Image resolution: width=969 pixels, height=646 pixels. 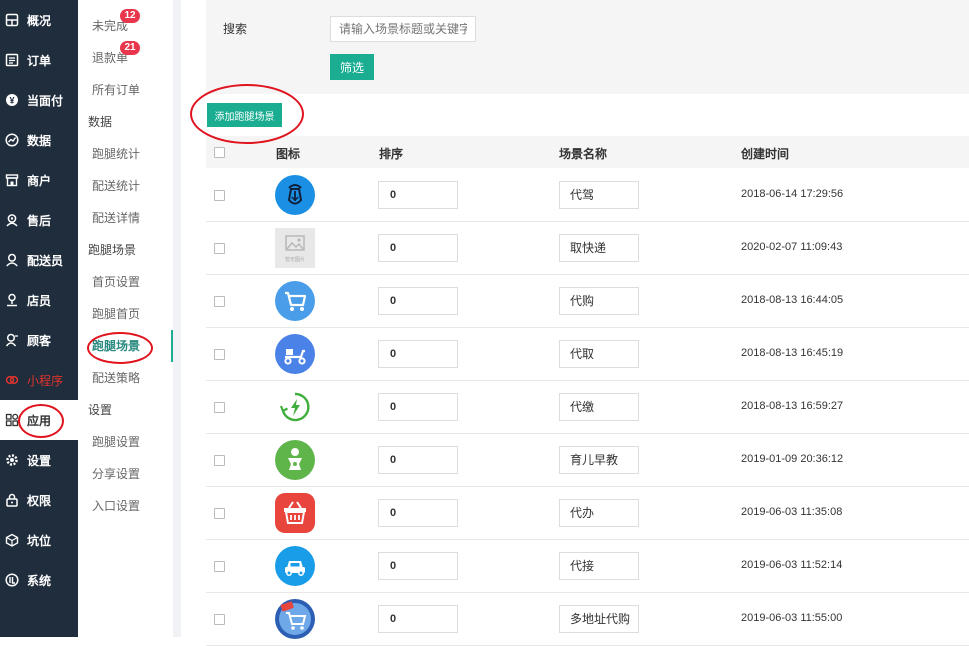 What do you see at coordinates (12, 380) in the screenshot?
I see `miniprogram-icon` at bounding box center [12, 380].